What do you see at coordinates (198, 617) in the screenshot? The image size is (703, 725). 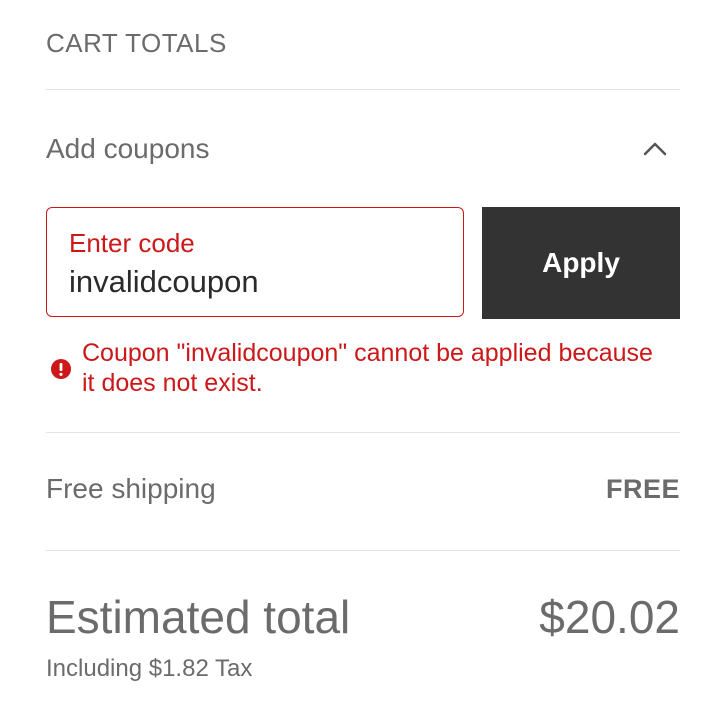 I see `estimated-total-label: Estimated total` at bounding box center [198, 617].